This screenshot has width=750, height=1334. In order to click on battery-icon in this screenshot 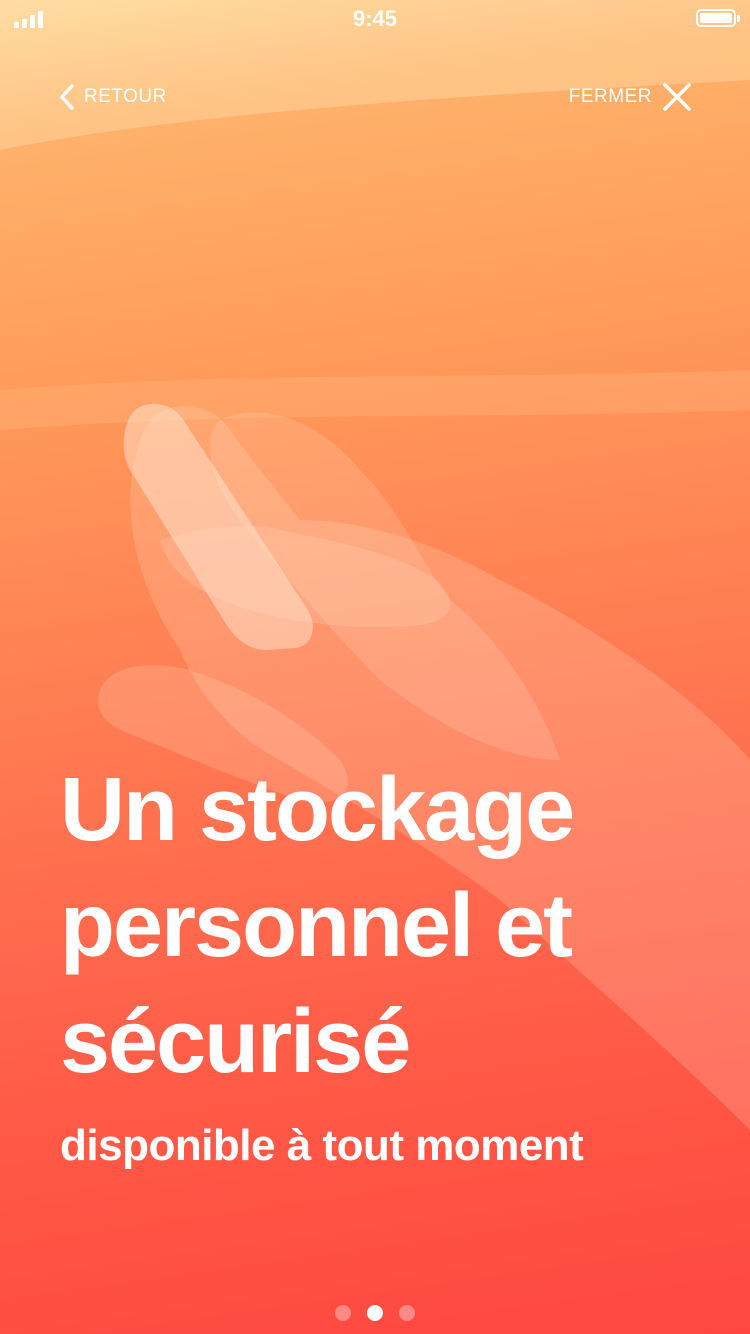, I will do `click(718, 18)`.